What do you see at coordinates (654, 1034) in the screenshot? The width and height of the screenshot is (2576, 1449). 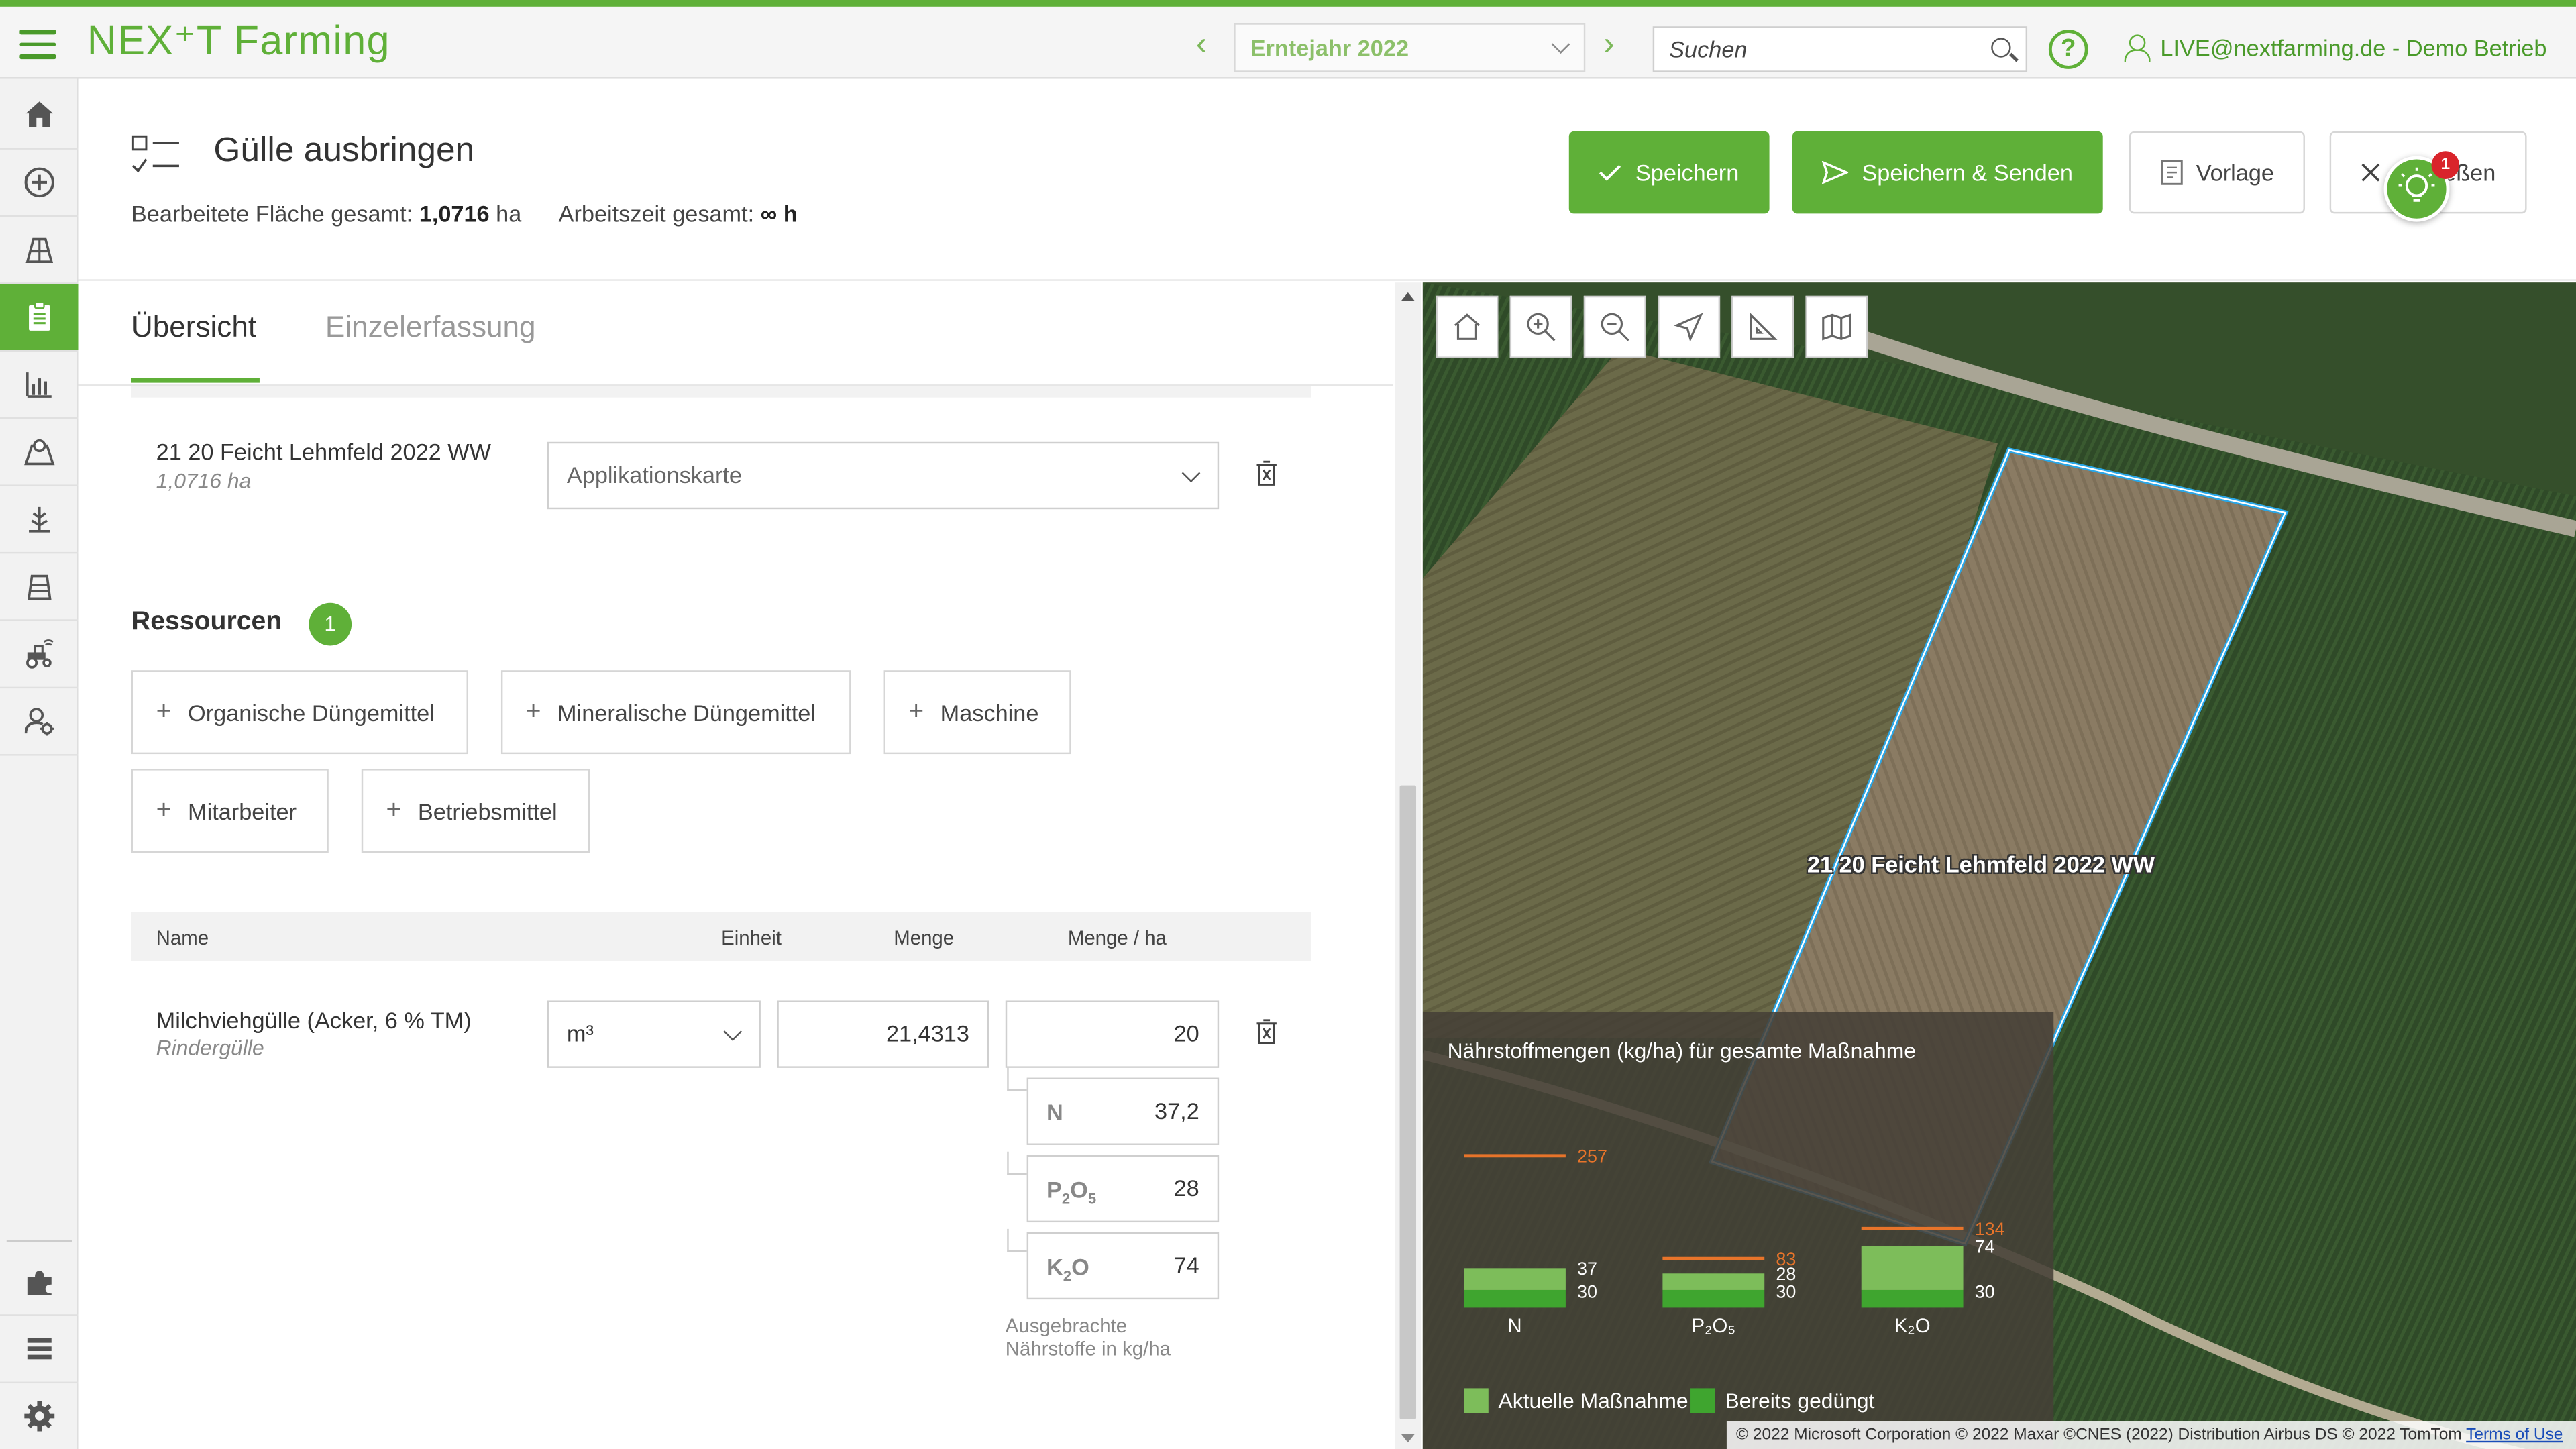 I see `unit-select: m³` at bounding box center [654, 1034].